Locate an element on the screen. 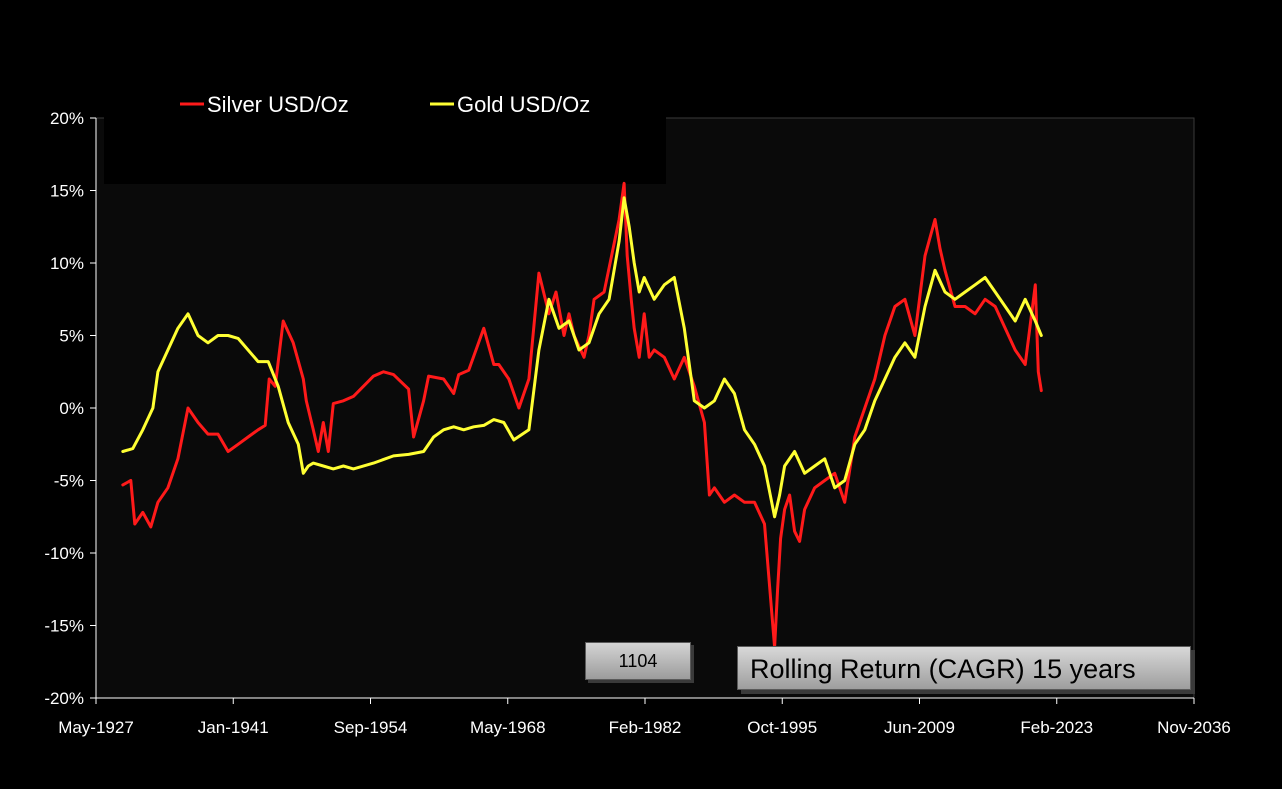 The width and height of the screenshot is (1282, 789). y-tick-label: 10% is located at coordinates (67, 263).